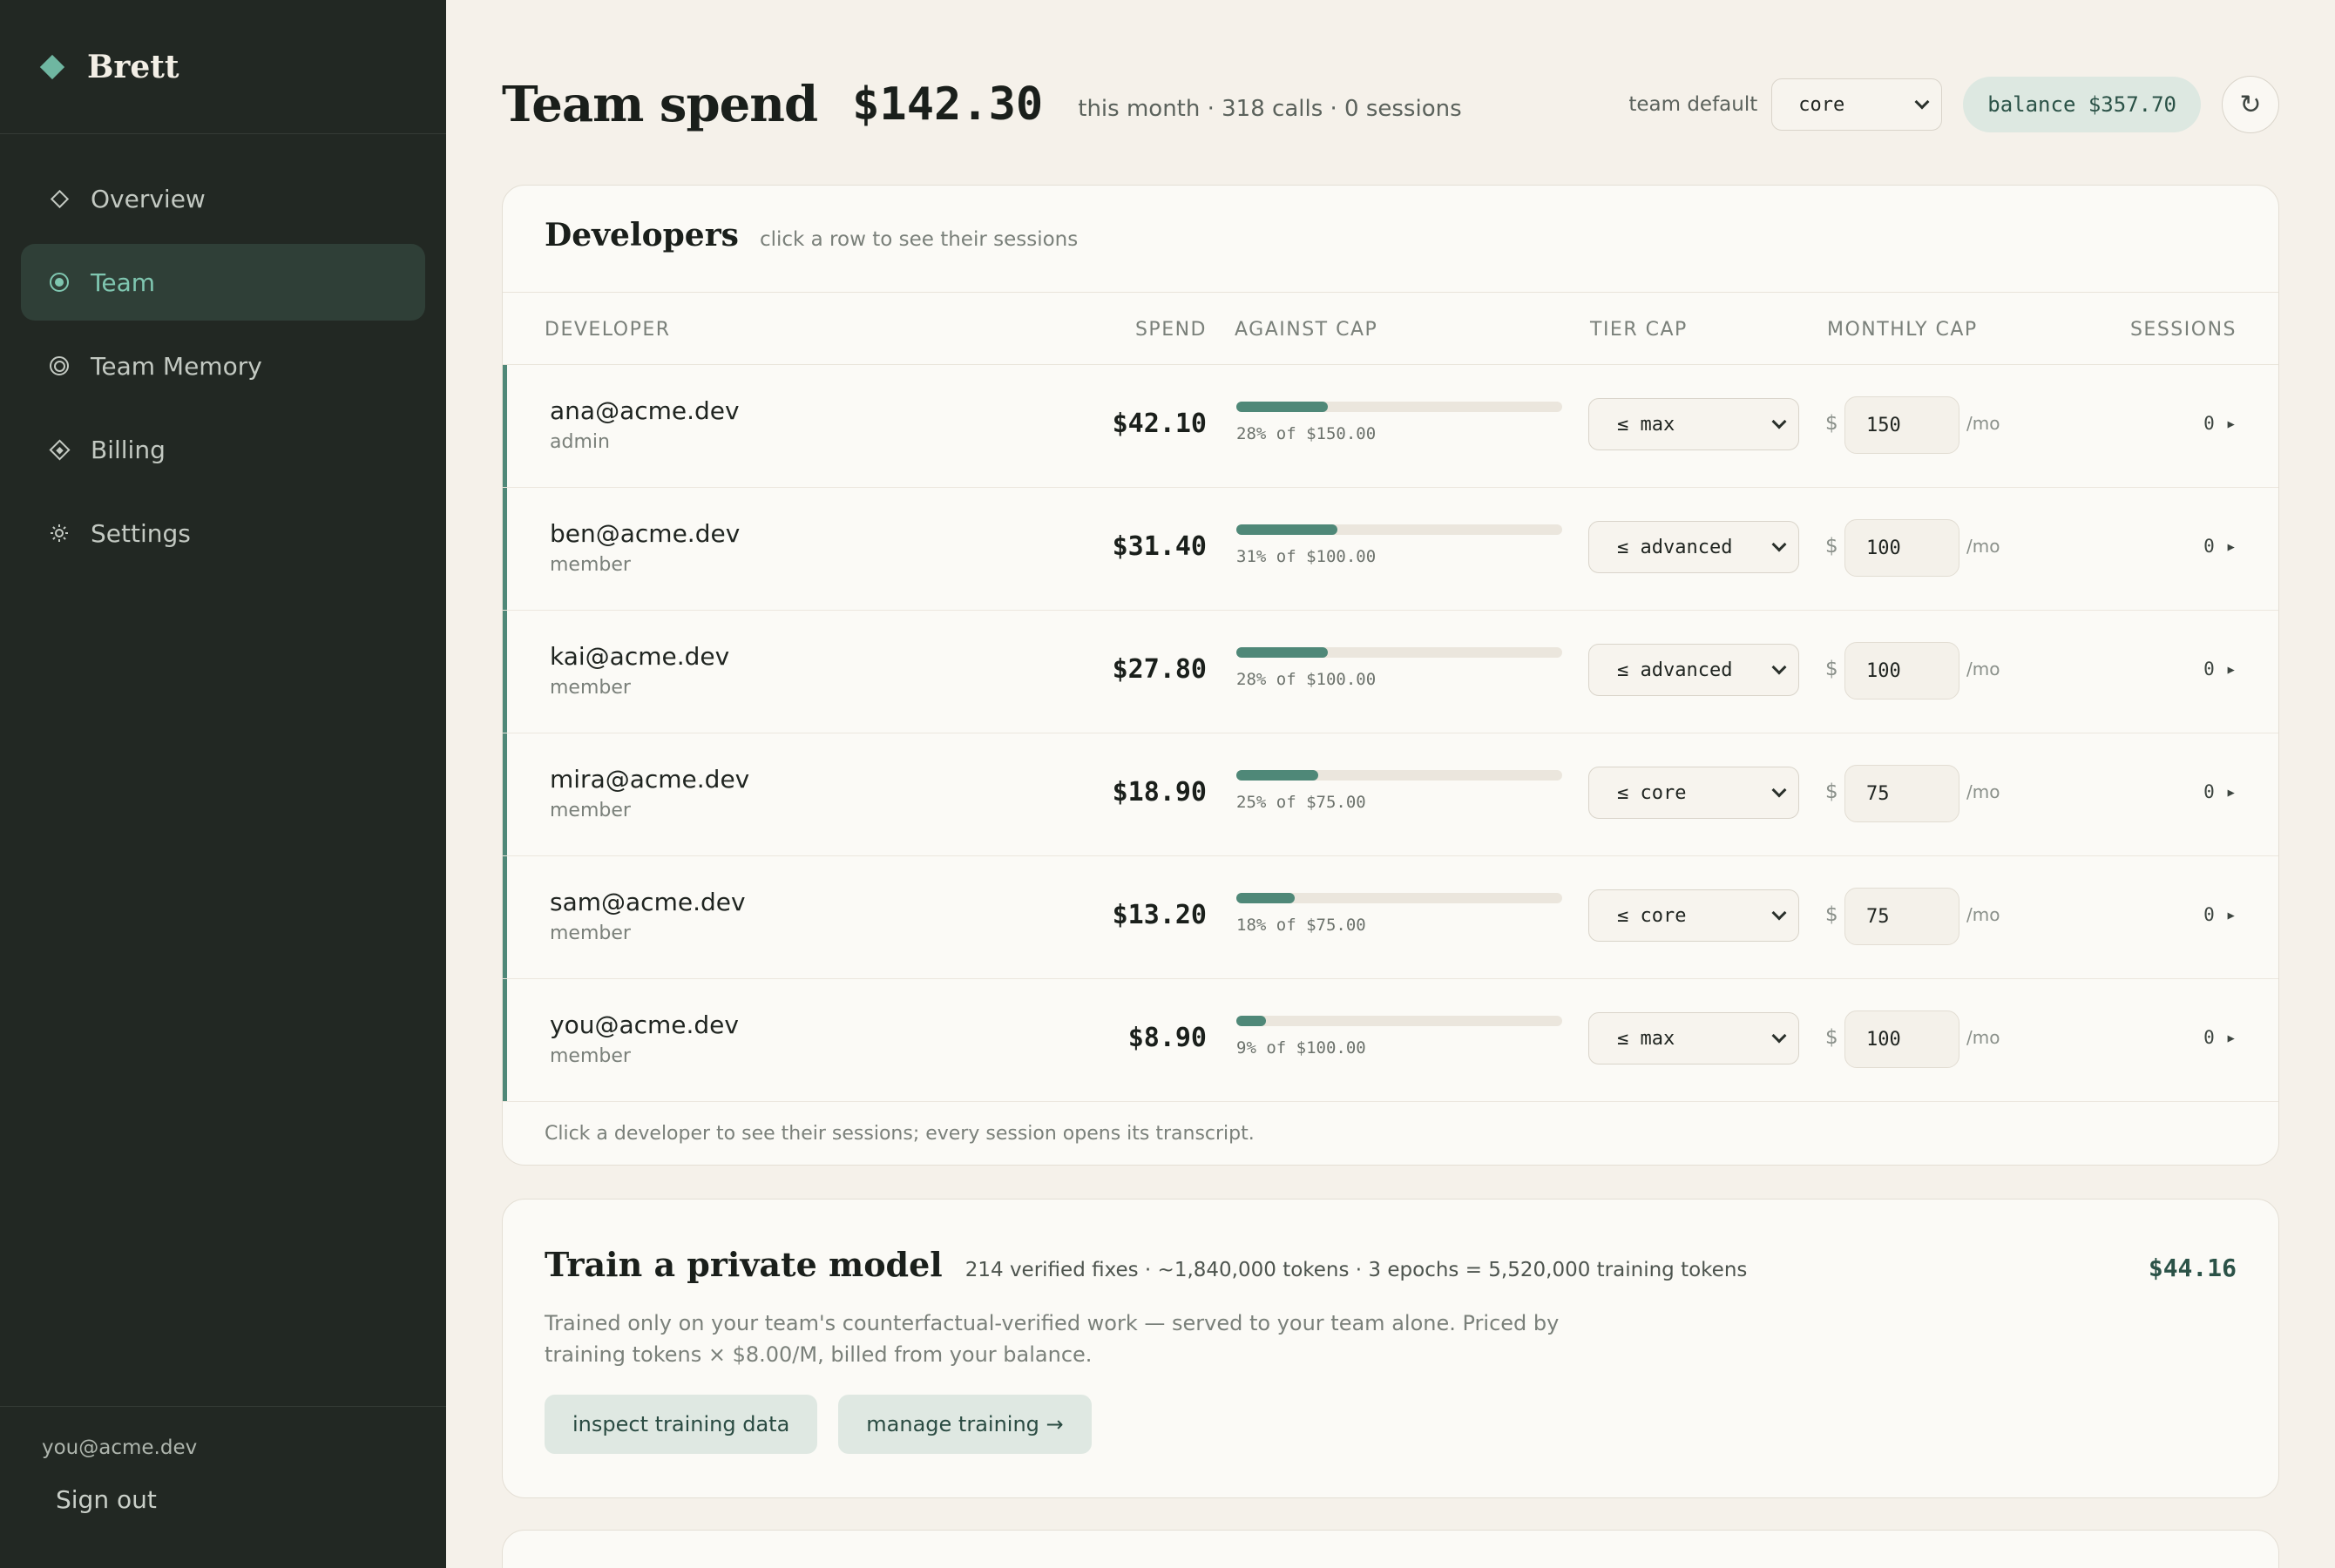  What do you see at coordinates (640, 657) in the screenshot?
I see `developer-email: kai@acme.dev` at bounding box center [640, 657].